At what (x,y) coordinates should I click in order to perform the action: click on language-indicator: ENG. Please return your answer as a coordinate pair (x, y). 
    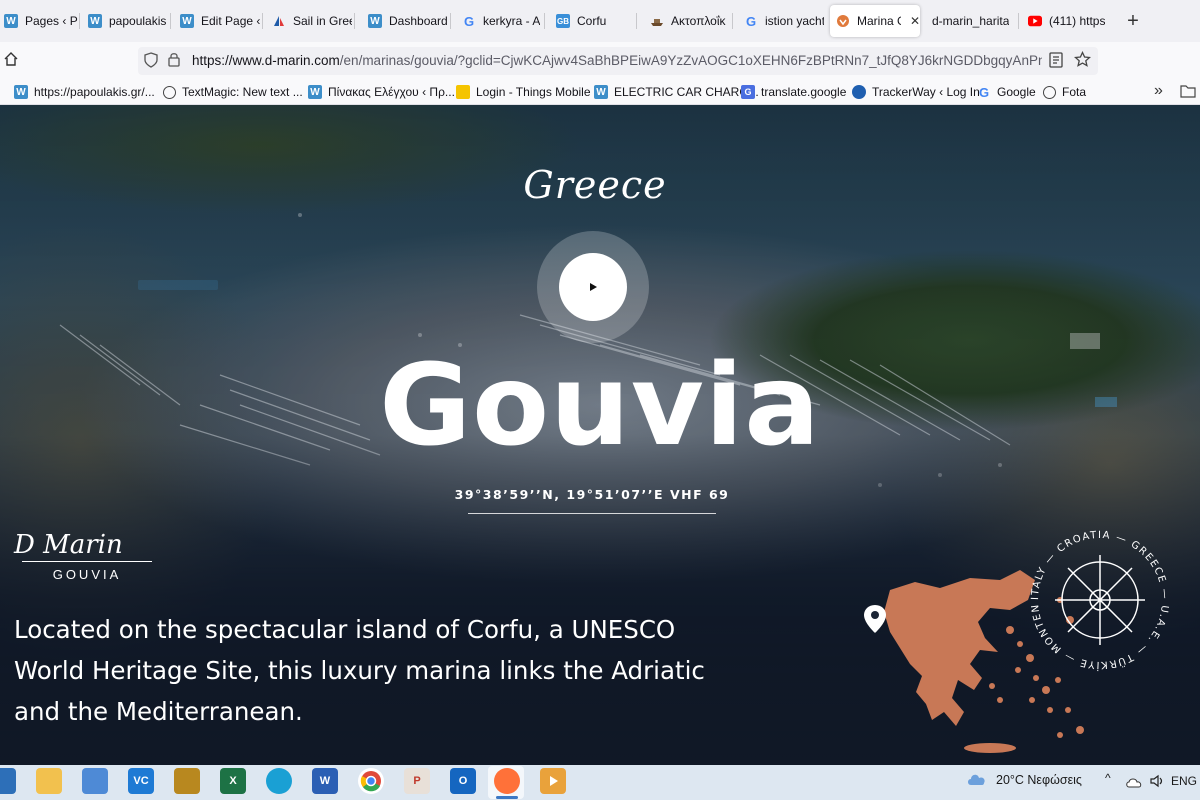
    Looking at the image, I should click on (1184, 781).